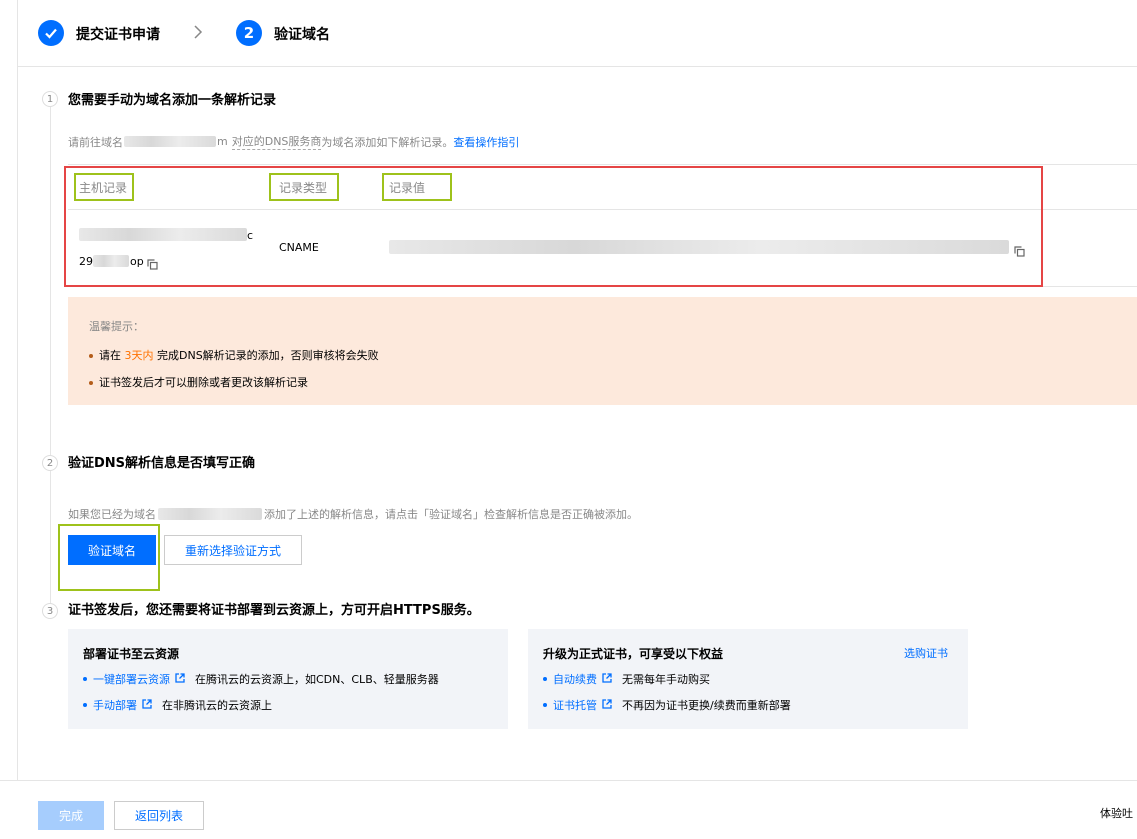 This screenshot has height=839, width=1137. Describe the element at coordinates (926, 653) in the screenshot. I see `buy-certificate-link: 选购证书` at that location.